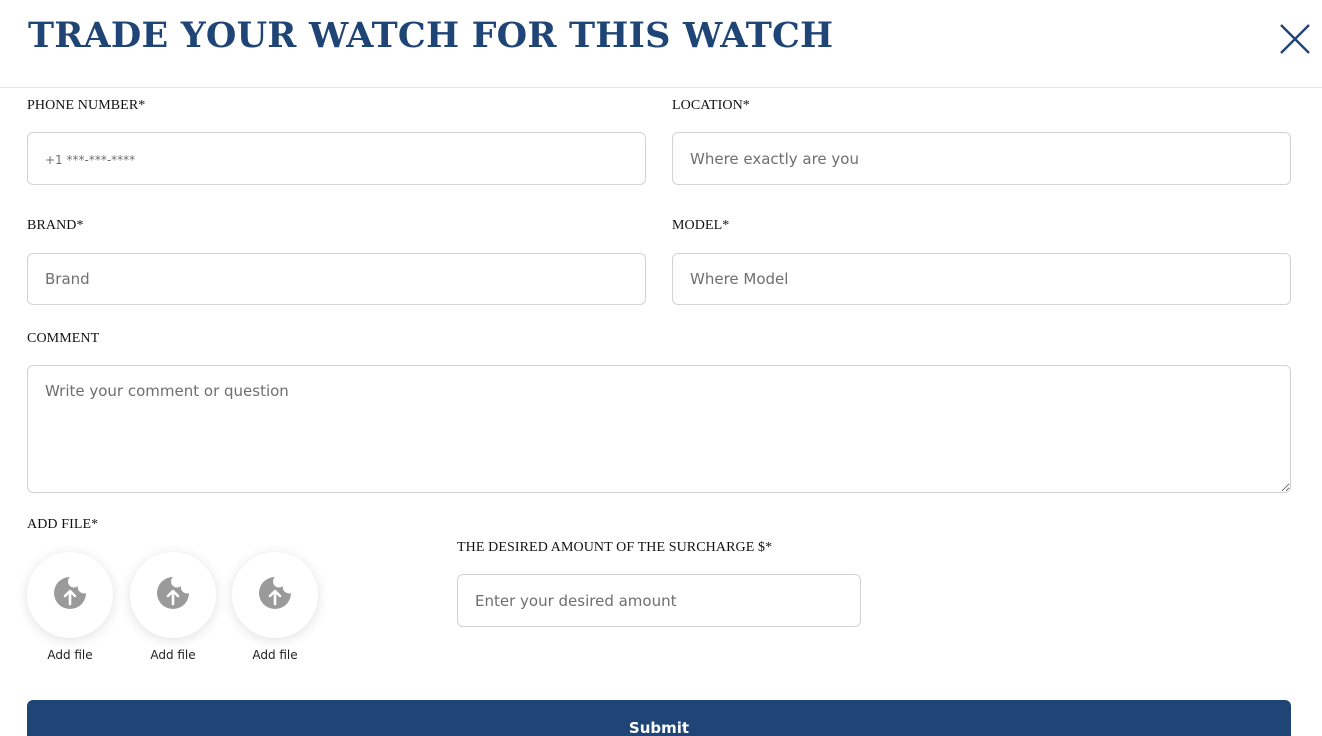 The width and height of the screenshot is (1322, 736). I want to click on submit-button: Submit, so click(659, 718).